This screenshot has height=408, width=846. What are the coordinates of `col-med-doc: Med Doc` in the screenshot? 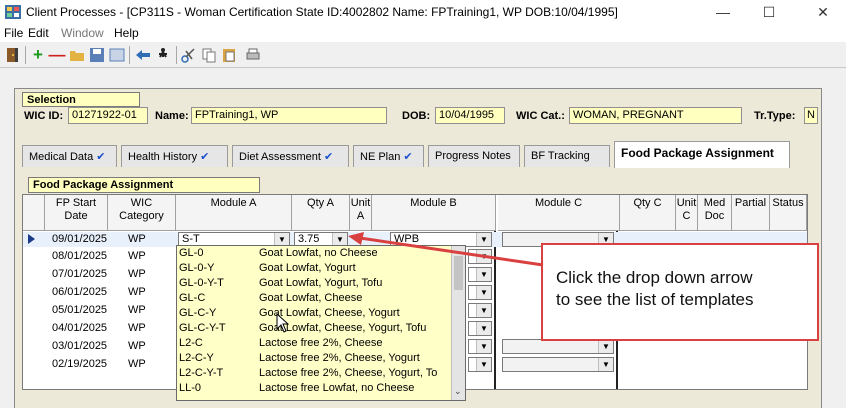 It's located at (715, 213).